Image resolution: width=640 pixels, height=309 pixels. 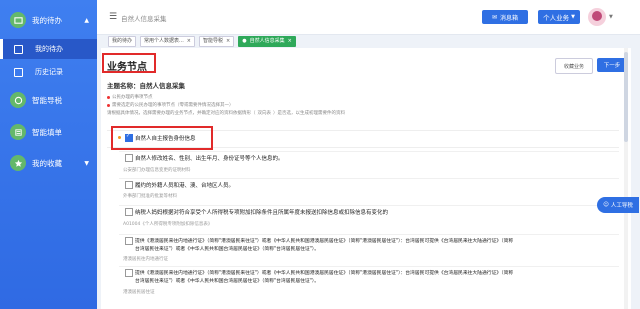 What do you see at coordinates (556, 18) in the screenshot?
I see `user-menu-label: 个人业务` at bounding box center [556, 18].